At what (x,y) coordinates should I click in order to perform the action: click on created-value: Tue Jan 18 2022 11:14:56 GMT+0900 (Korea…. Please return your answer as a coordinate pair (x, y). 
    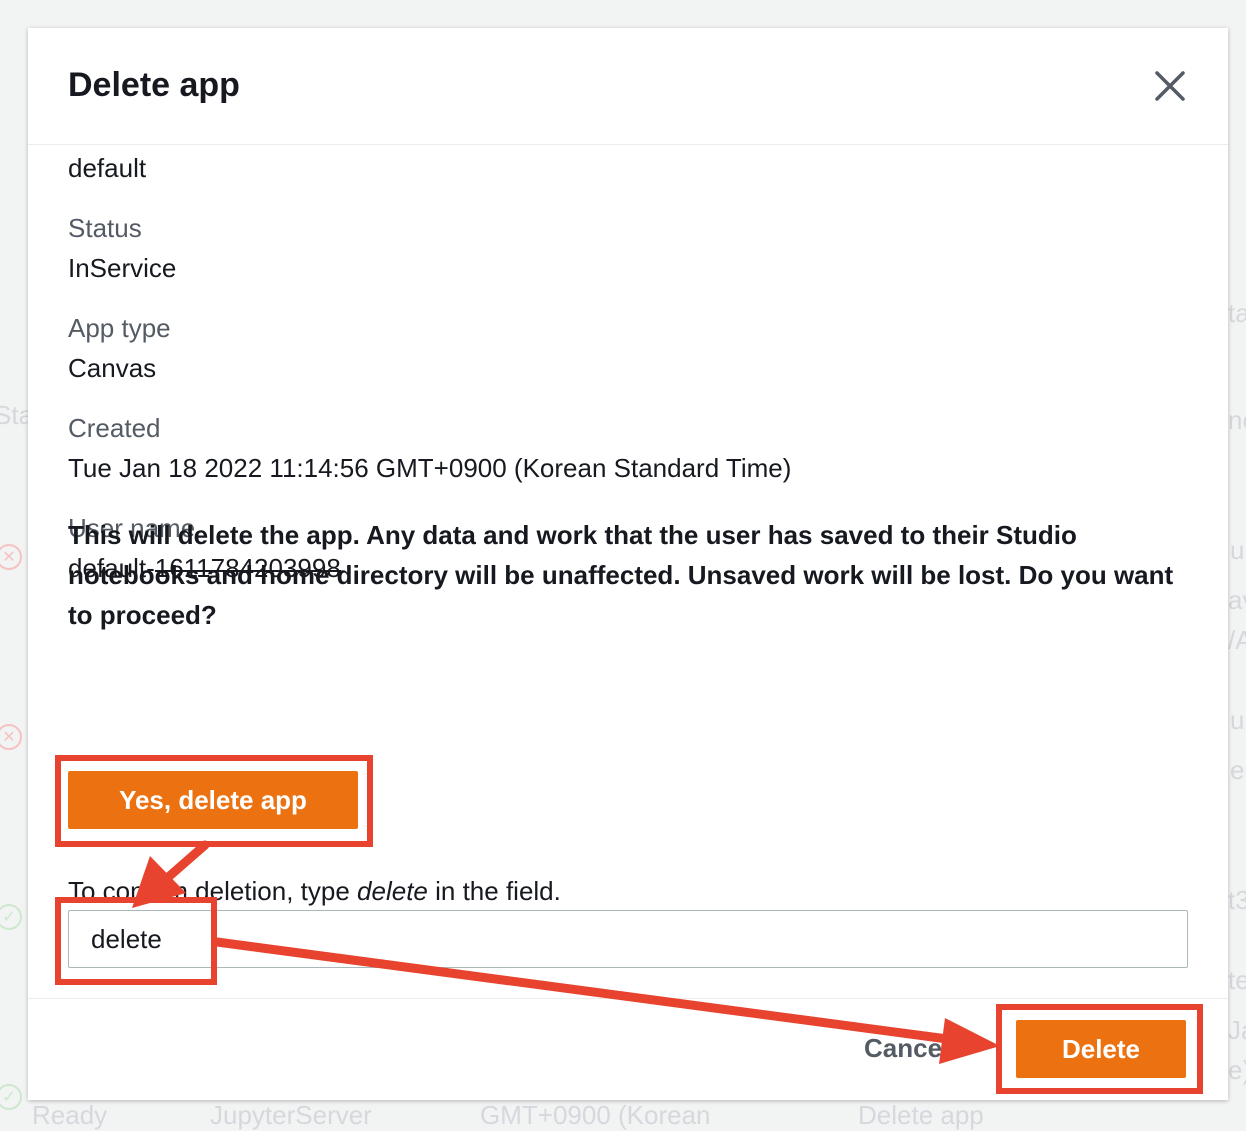
    Looking at the image, I should click on (430, 468).